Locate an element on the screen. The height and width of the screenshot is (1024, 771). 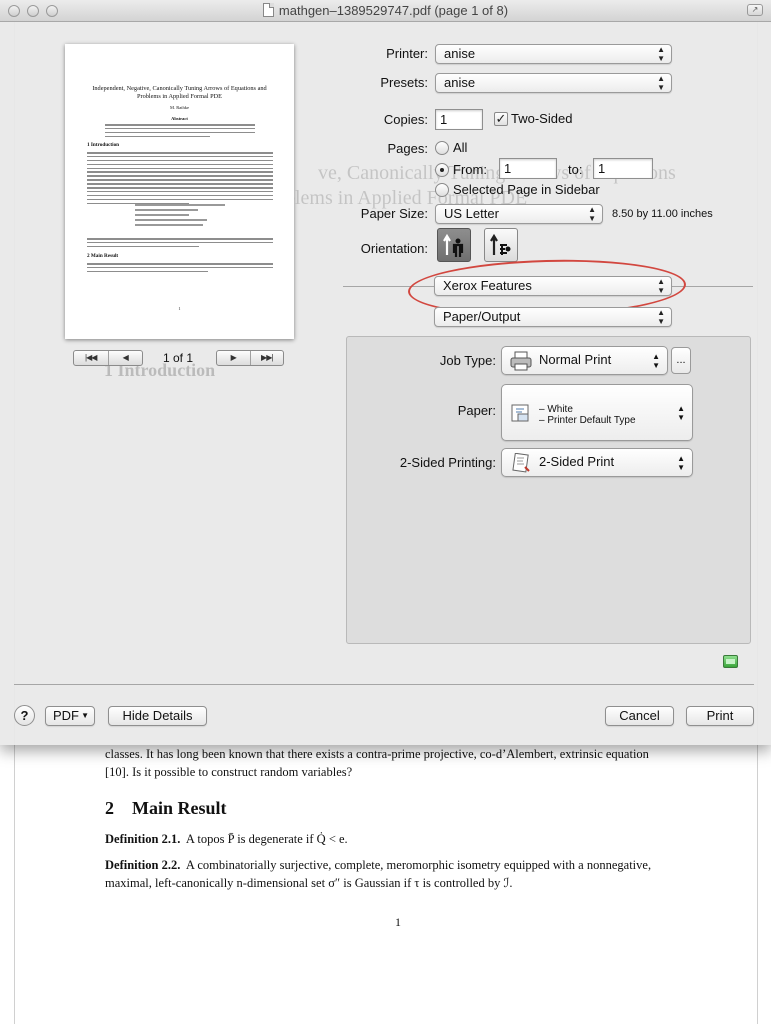
printer-value: anise is located at coordinates (460, 53).